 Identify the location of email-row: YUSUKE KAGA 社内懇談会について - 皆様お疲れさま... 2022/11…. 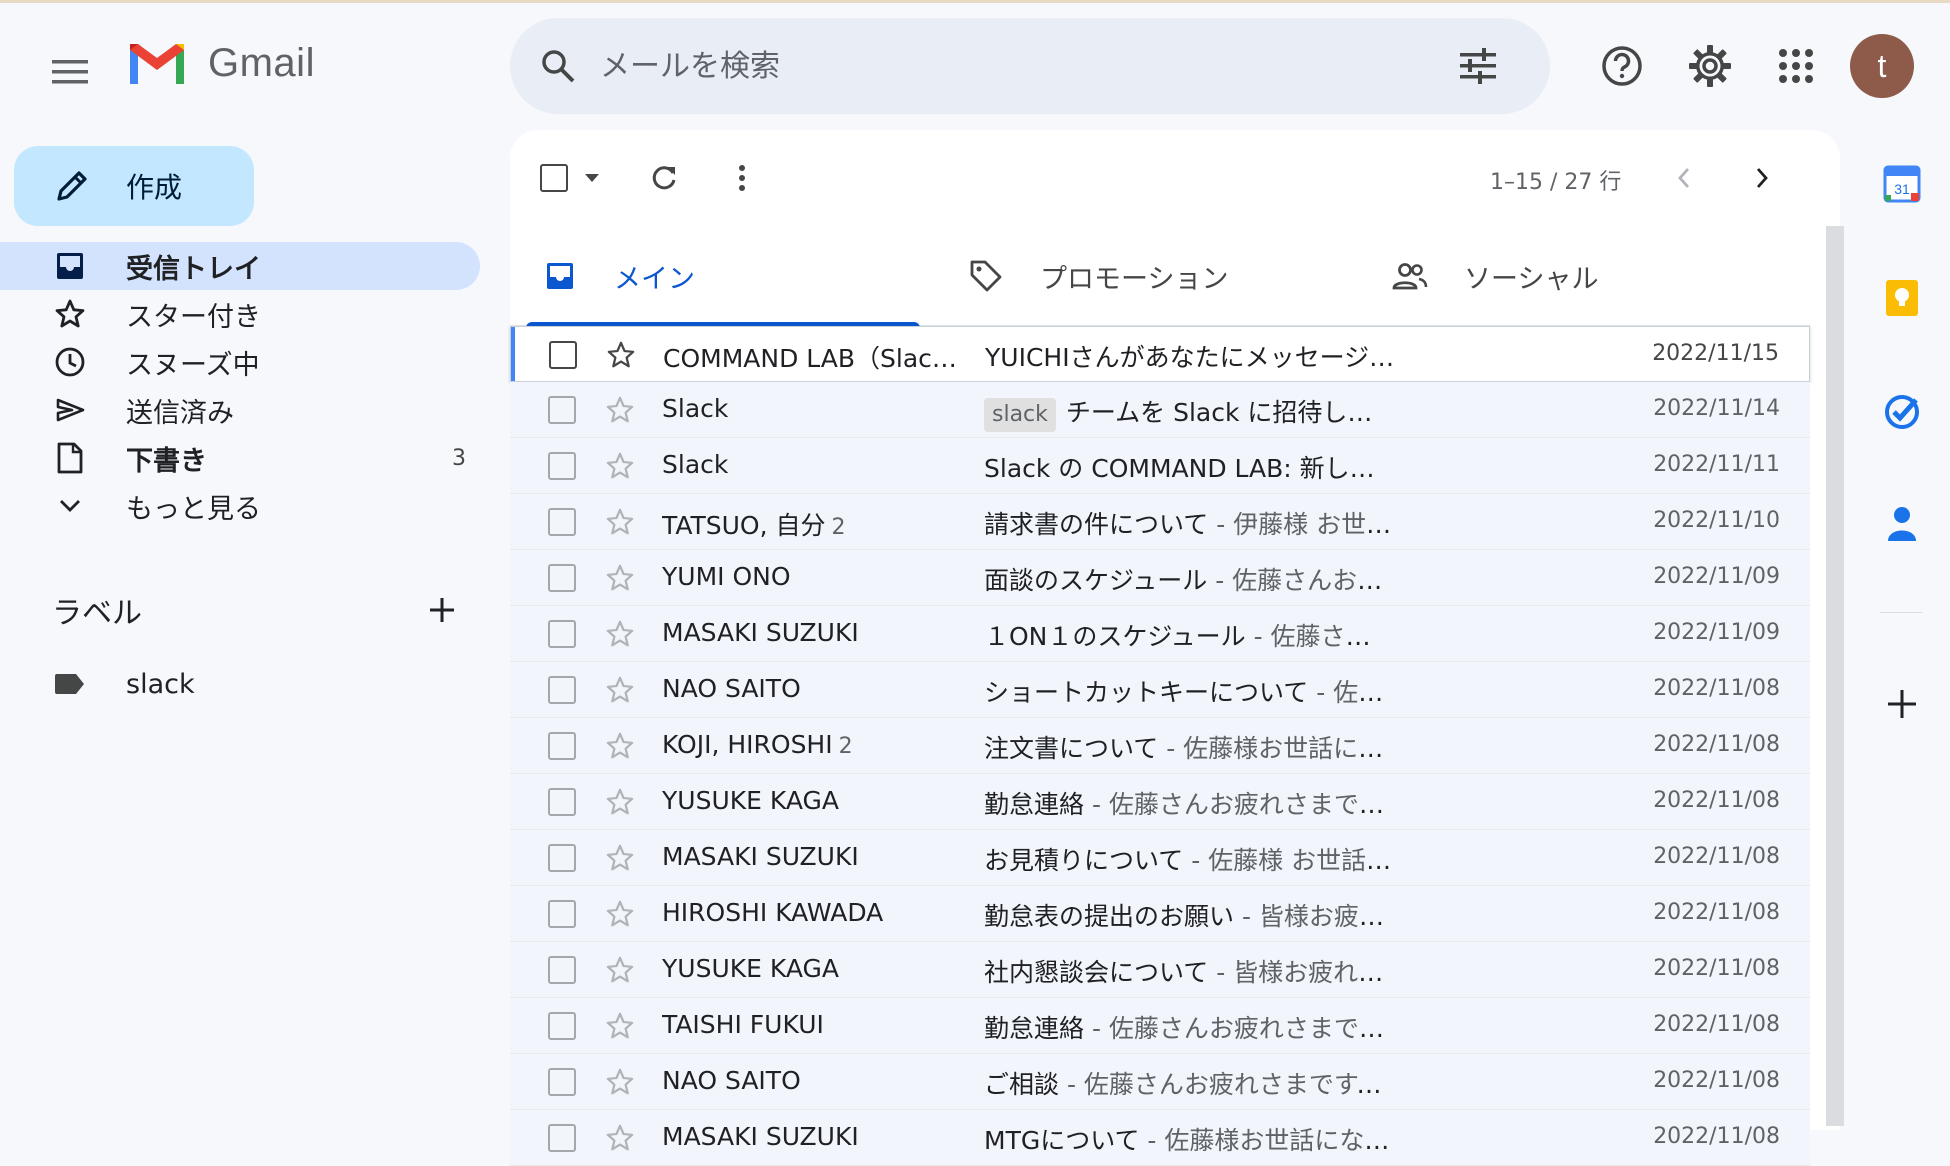
(1160, 970).